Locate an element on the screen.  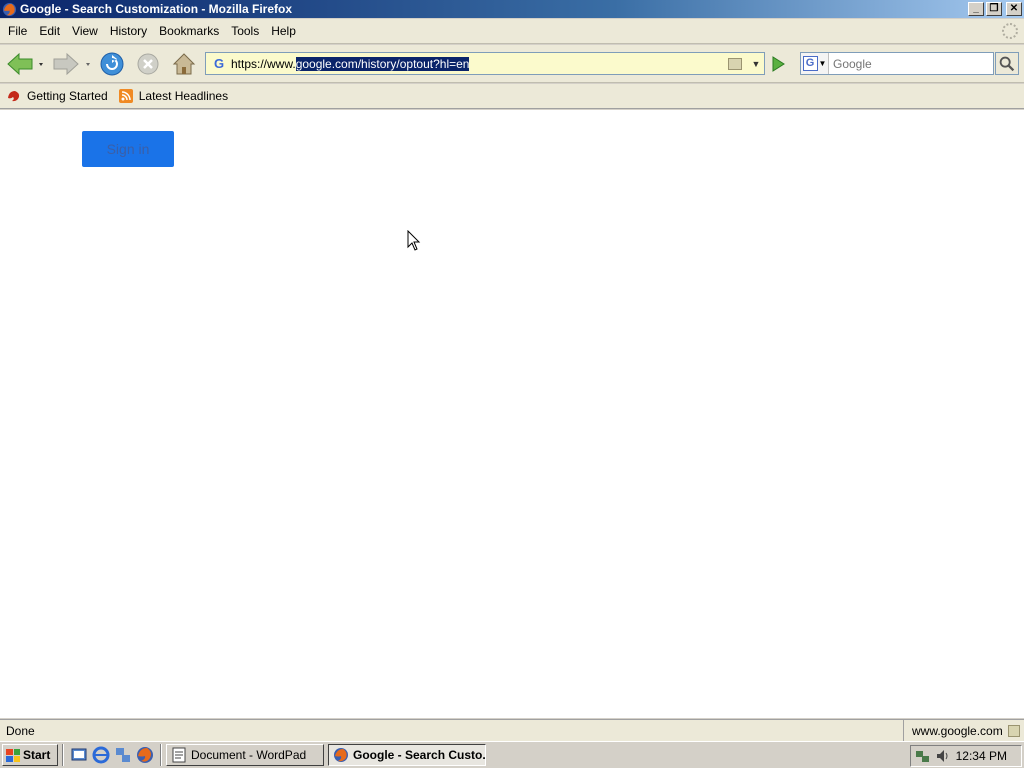
mouse-cursor-icon is located at coordinates (414, 240).